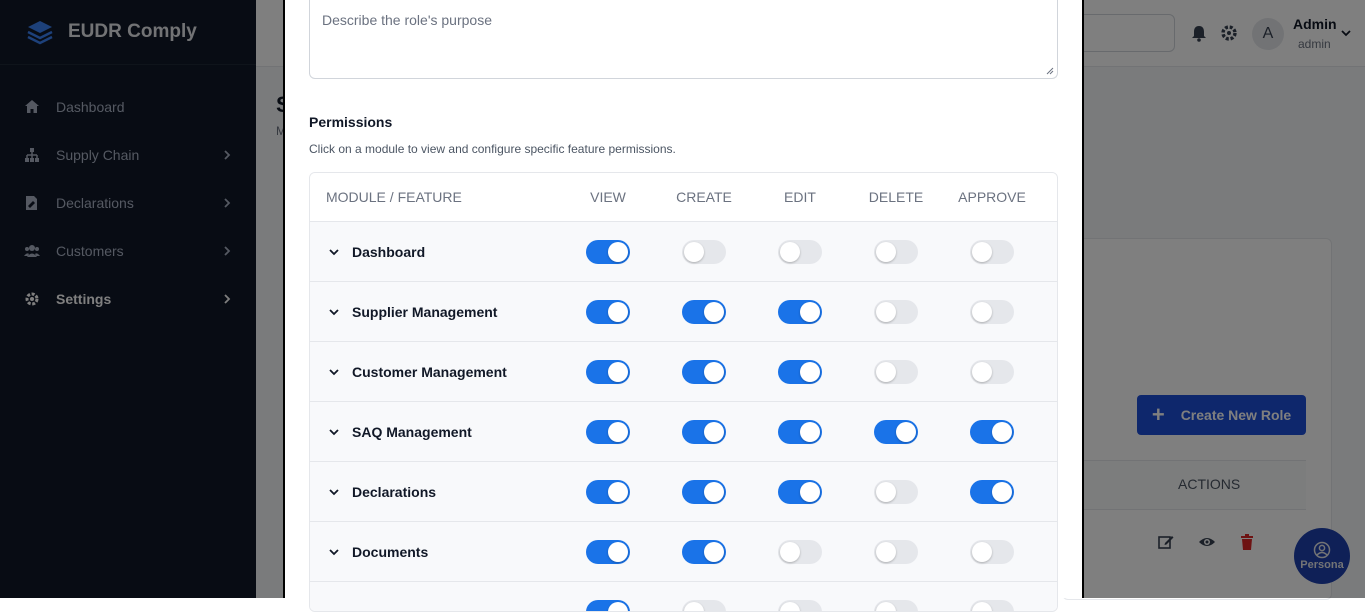  I want to click on module-cell: Documents, so click(435, 552).